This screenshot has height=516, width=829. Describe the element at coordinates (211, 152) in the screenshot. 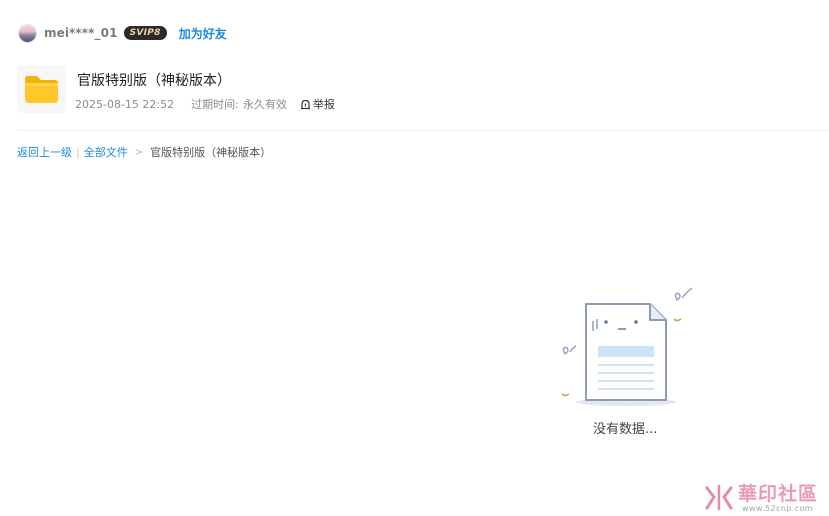

I see `breadcrumb-current: 官版特别版（神秘版本）` at that location.